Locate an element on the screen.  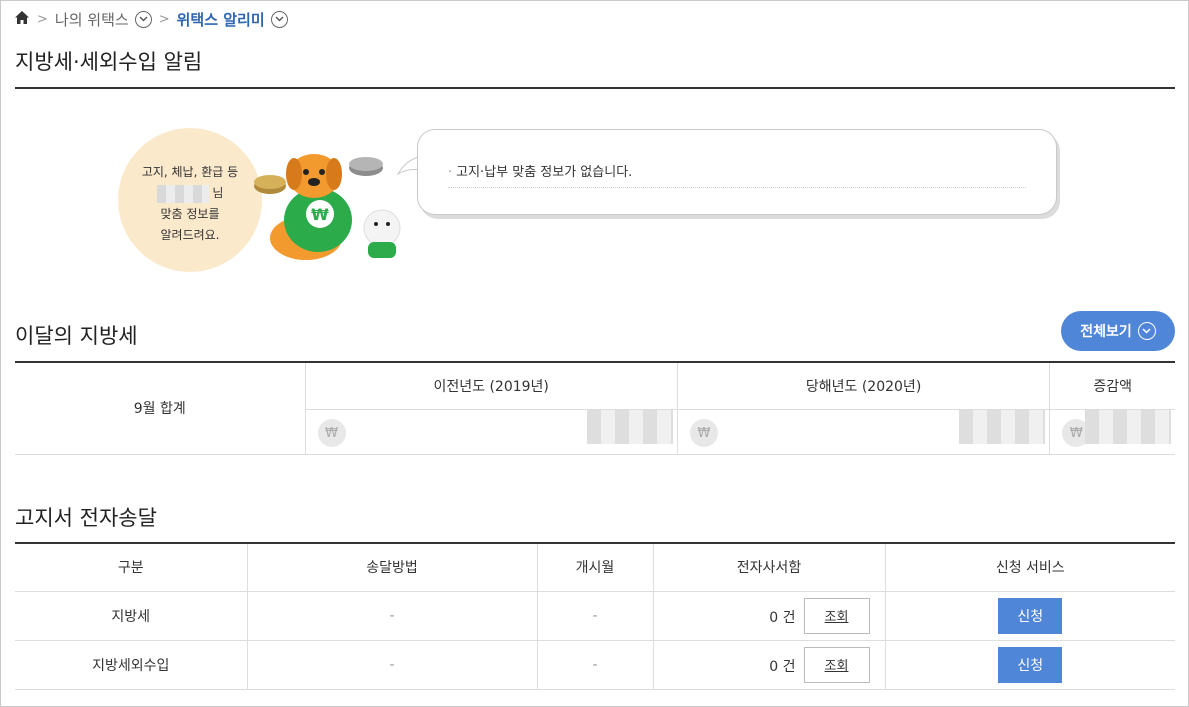
masked-user-name is located at coordinates (182, 193).